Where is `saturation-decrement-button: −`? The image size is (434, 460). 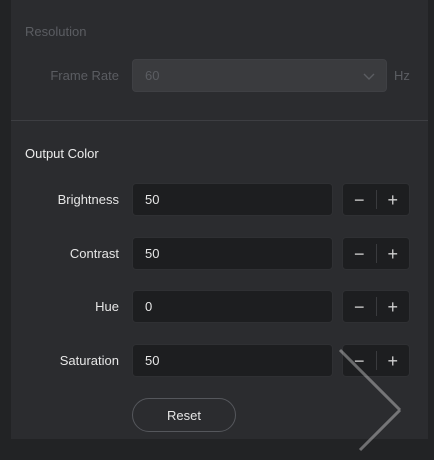
saturation-decrement-button: − is located at coordinates (359, 360).